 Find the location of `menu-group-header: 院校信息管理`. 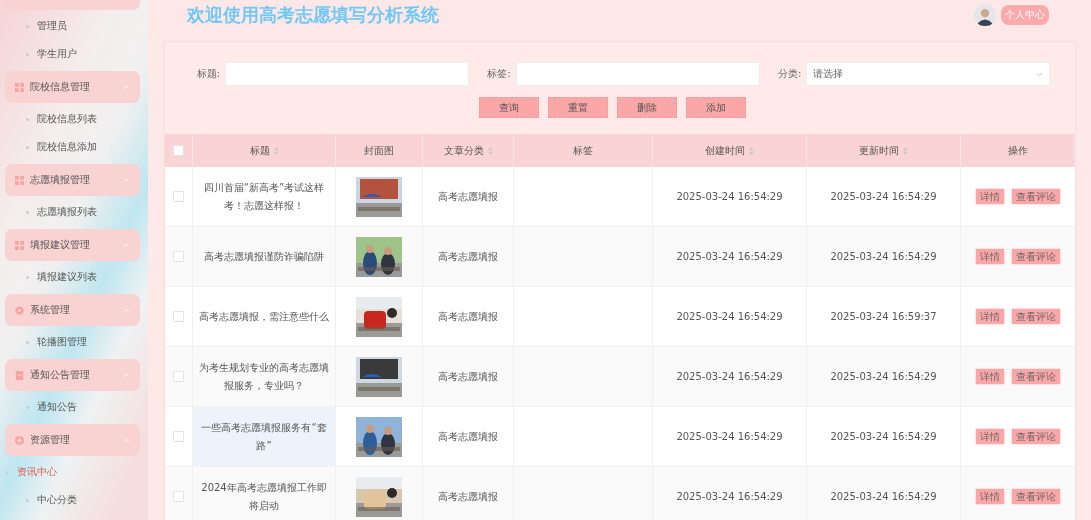

menu-group-header: 院校信息管理 is located at coordinates (72, 87).